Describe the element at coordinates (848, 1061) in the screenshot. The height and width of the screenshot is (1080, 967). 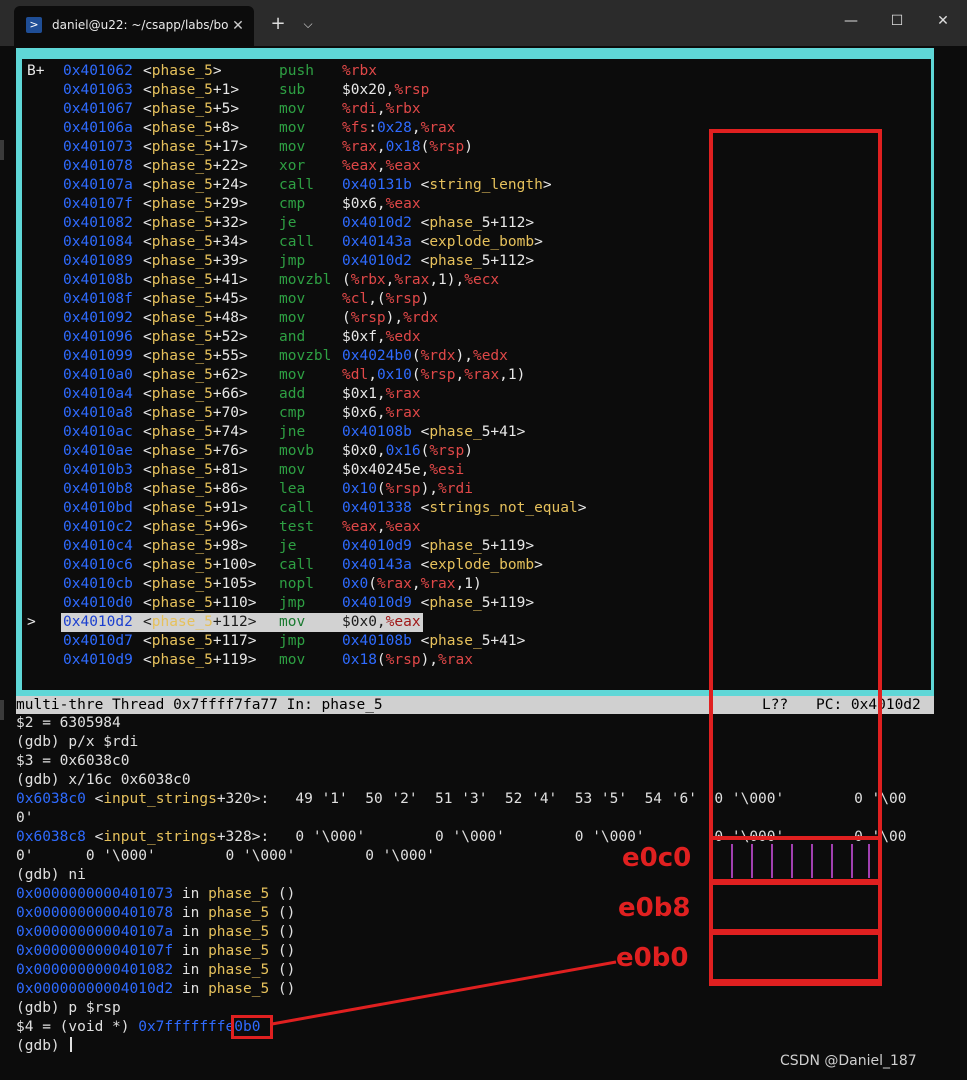
I see `watermark: CSDN @Daniel_187` at that location.